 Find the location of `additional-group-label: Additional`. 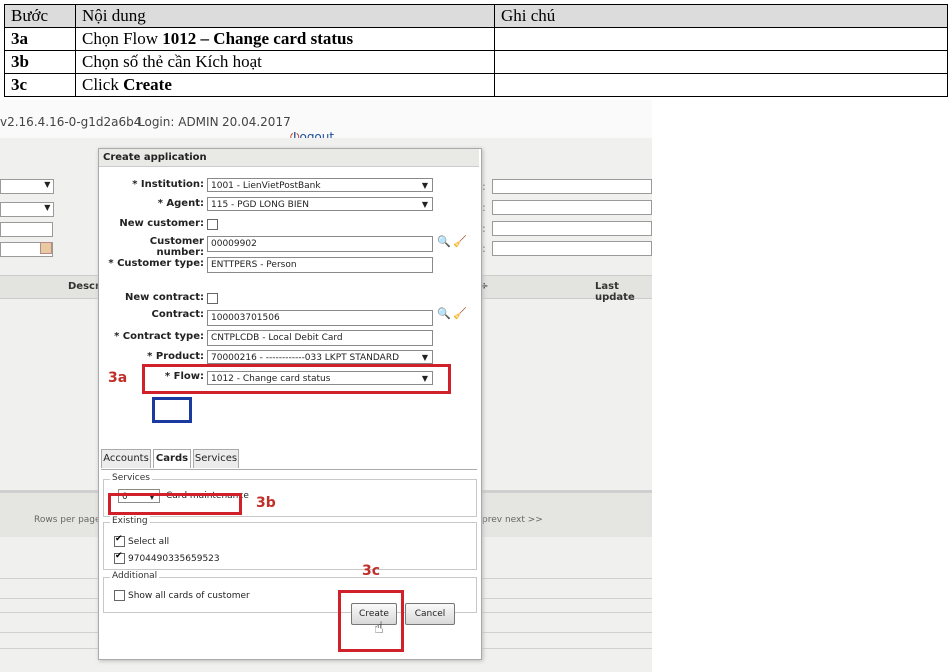

additional-group-label: Additional is located at coordinates (135, 576).